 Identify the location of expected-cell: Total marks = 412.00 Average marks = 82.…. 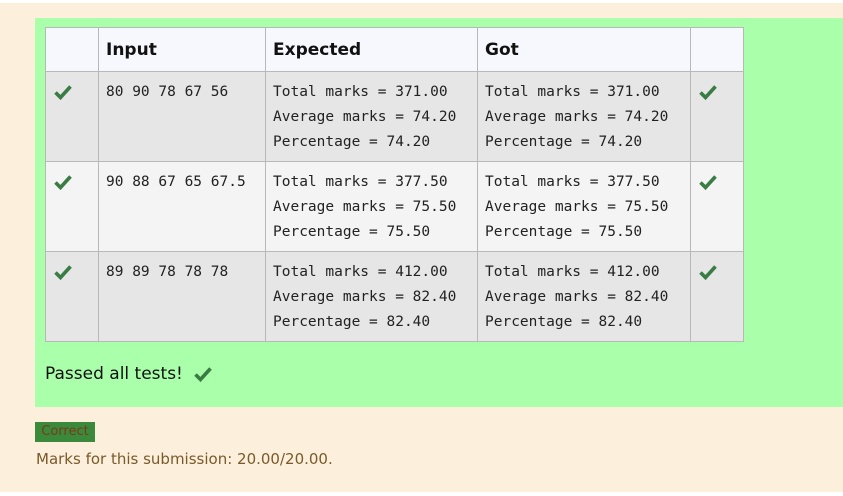
(371, 296).